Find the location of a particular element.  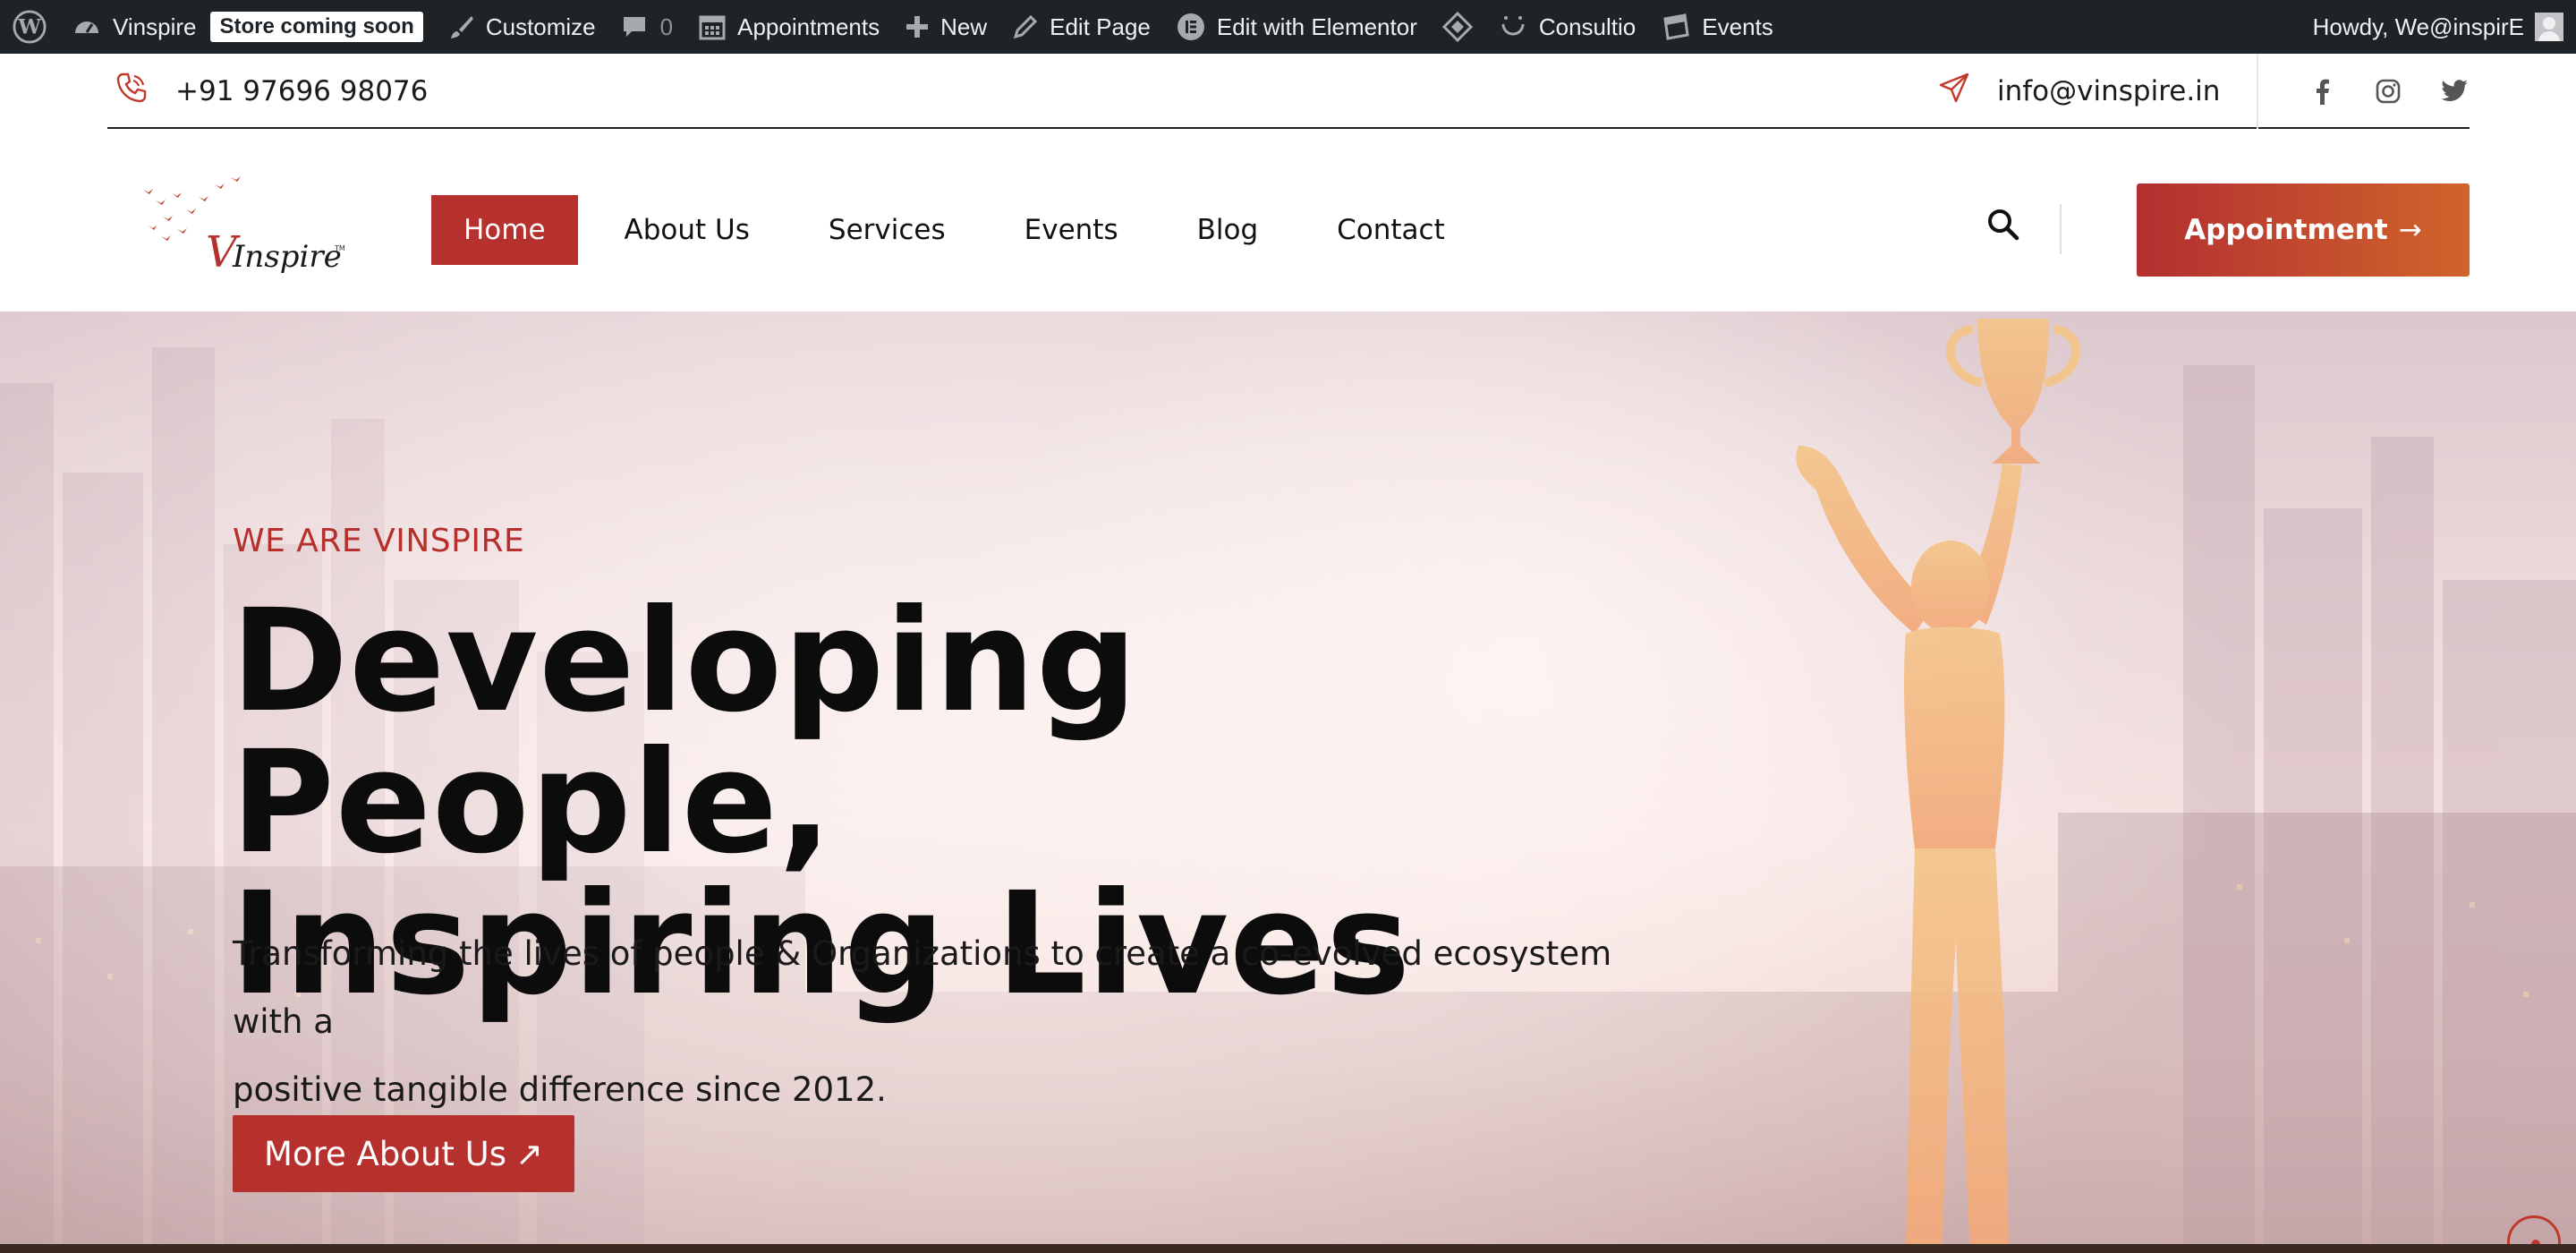

new-content-menu: New is located at coordinates (945, 27).